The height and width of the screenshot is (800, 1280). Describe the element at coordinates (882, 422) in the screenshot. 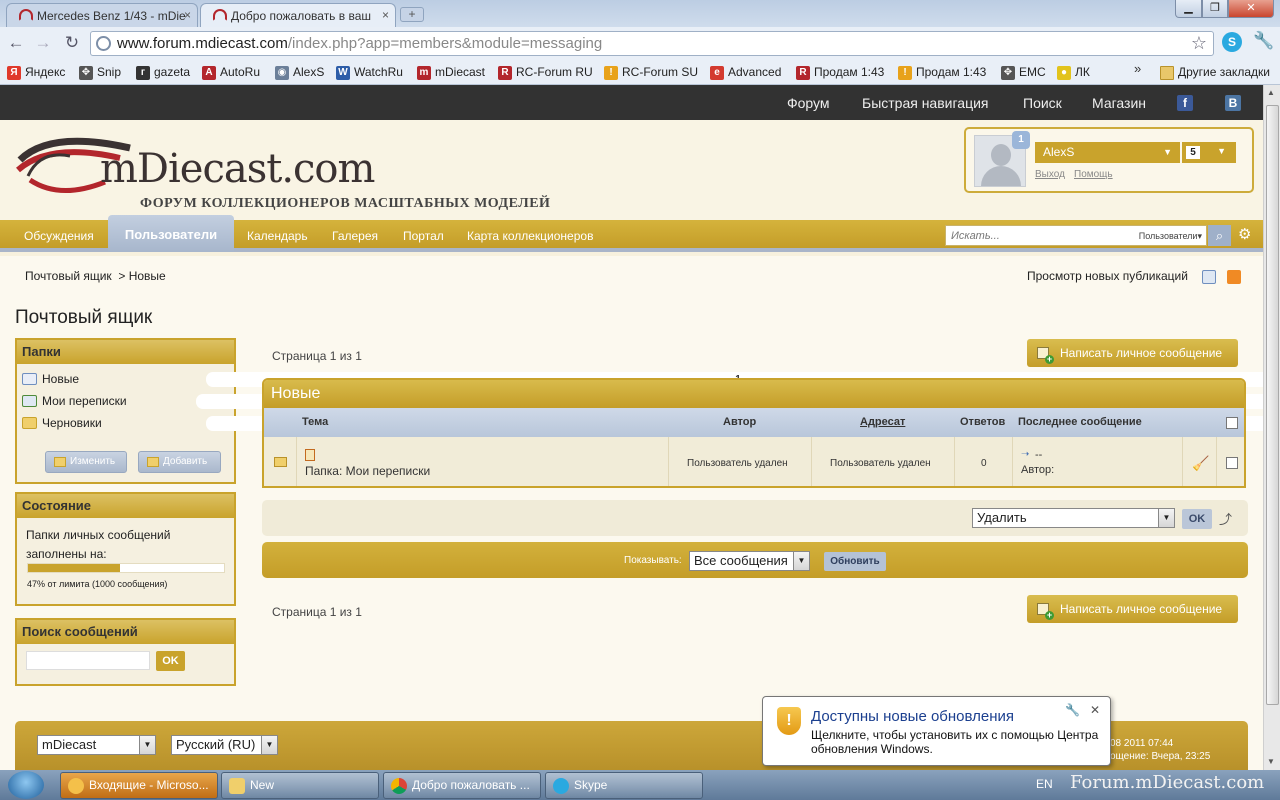

I see `col-recipient: Адресат` at that location.